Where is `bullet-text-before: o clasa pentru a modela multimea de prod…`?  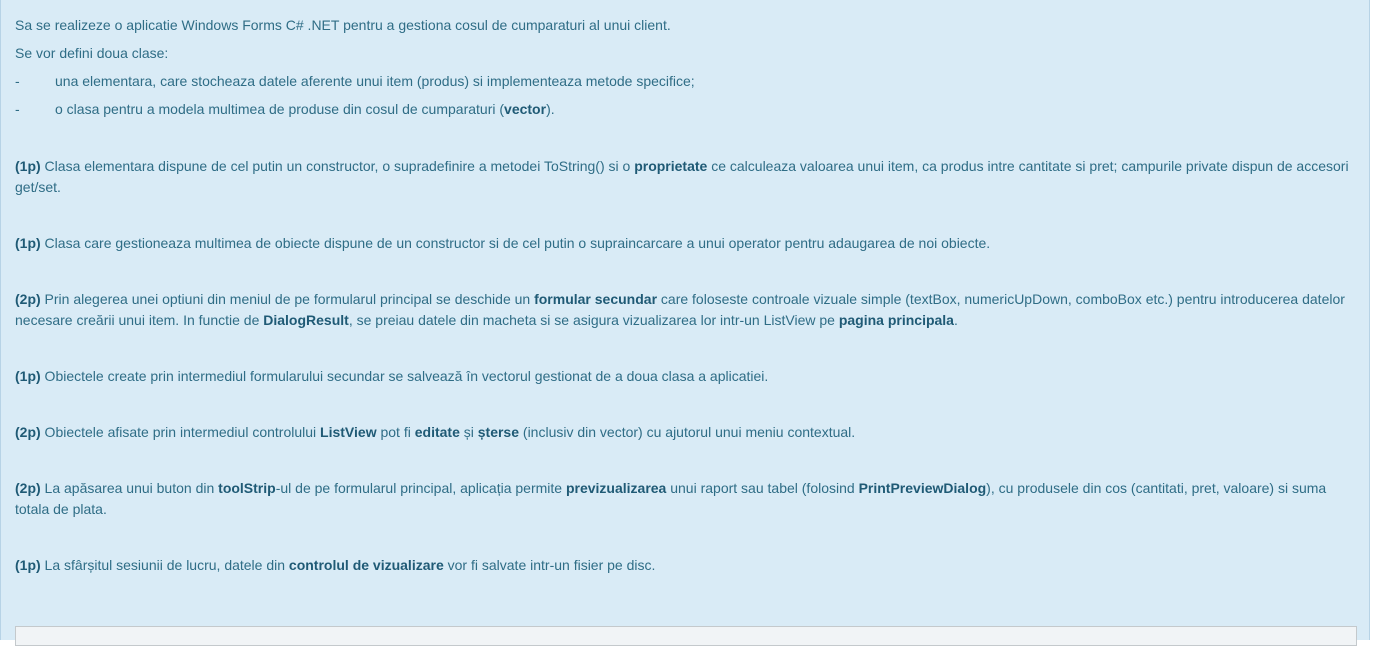 bullet-text-before: o clasa pentru a modela multimea de prod… is located at coordinates (280, 109).